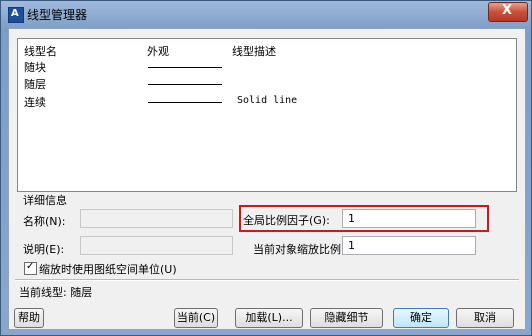  What do you see at coordinates (266, 291) in the screenshot?
I see `current-linetype-status: 当前线型: 随层` at bounding box center [266, 291].